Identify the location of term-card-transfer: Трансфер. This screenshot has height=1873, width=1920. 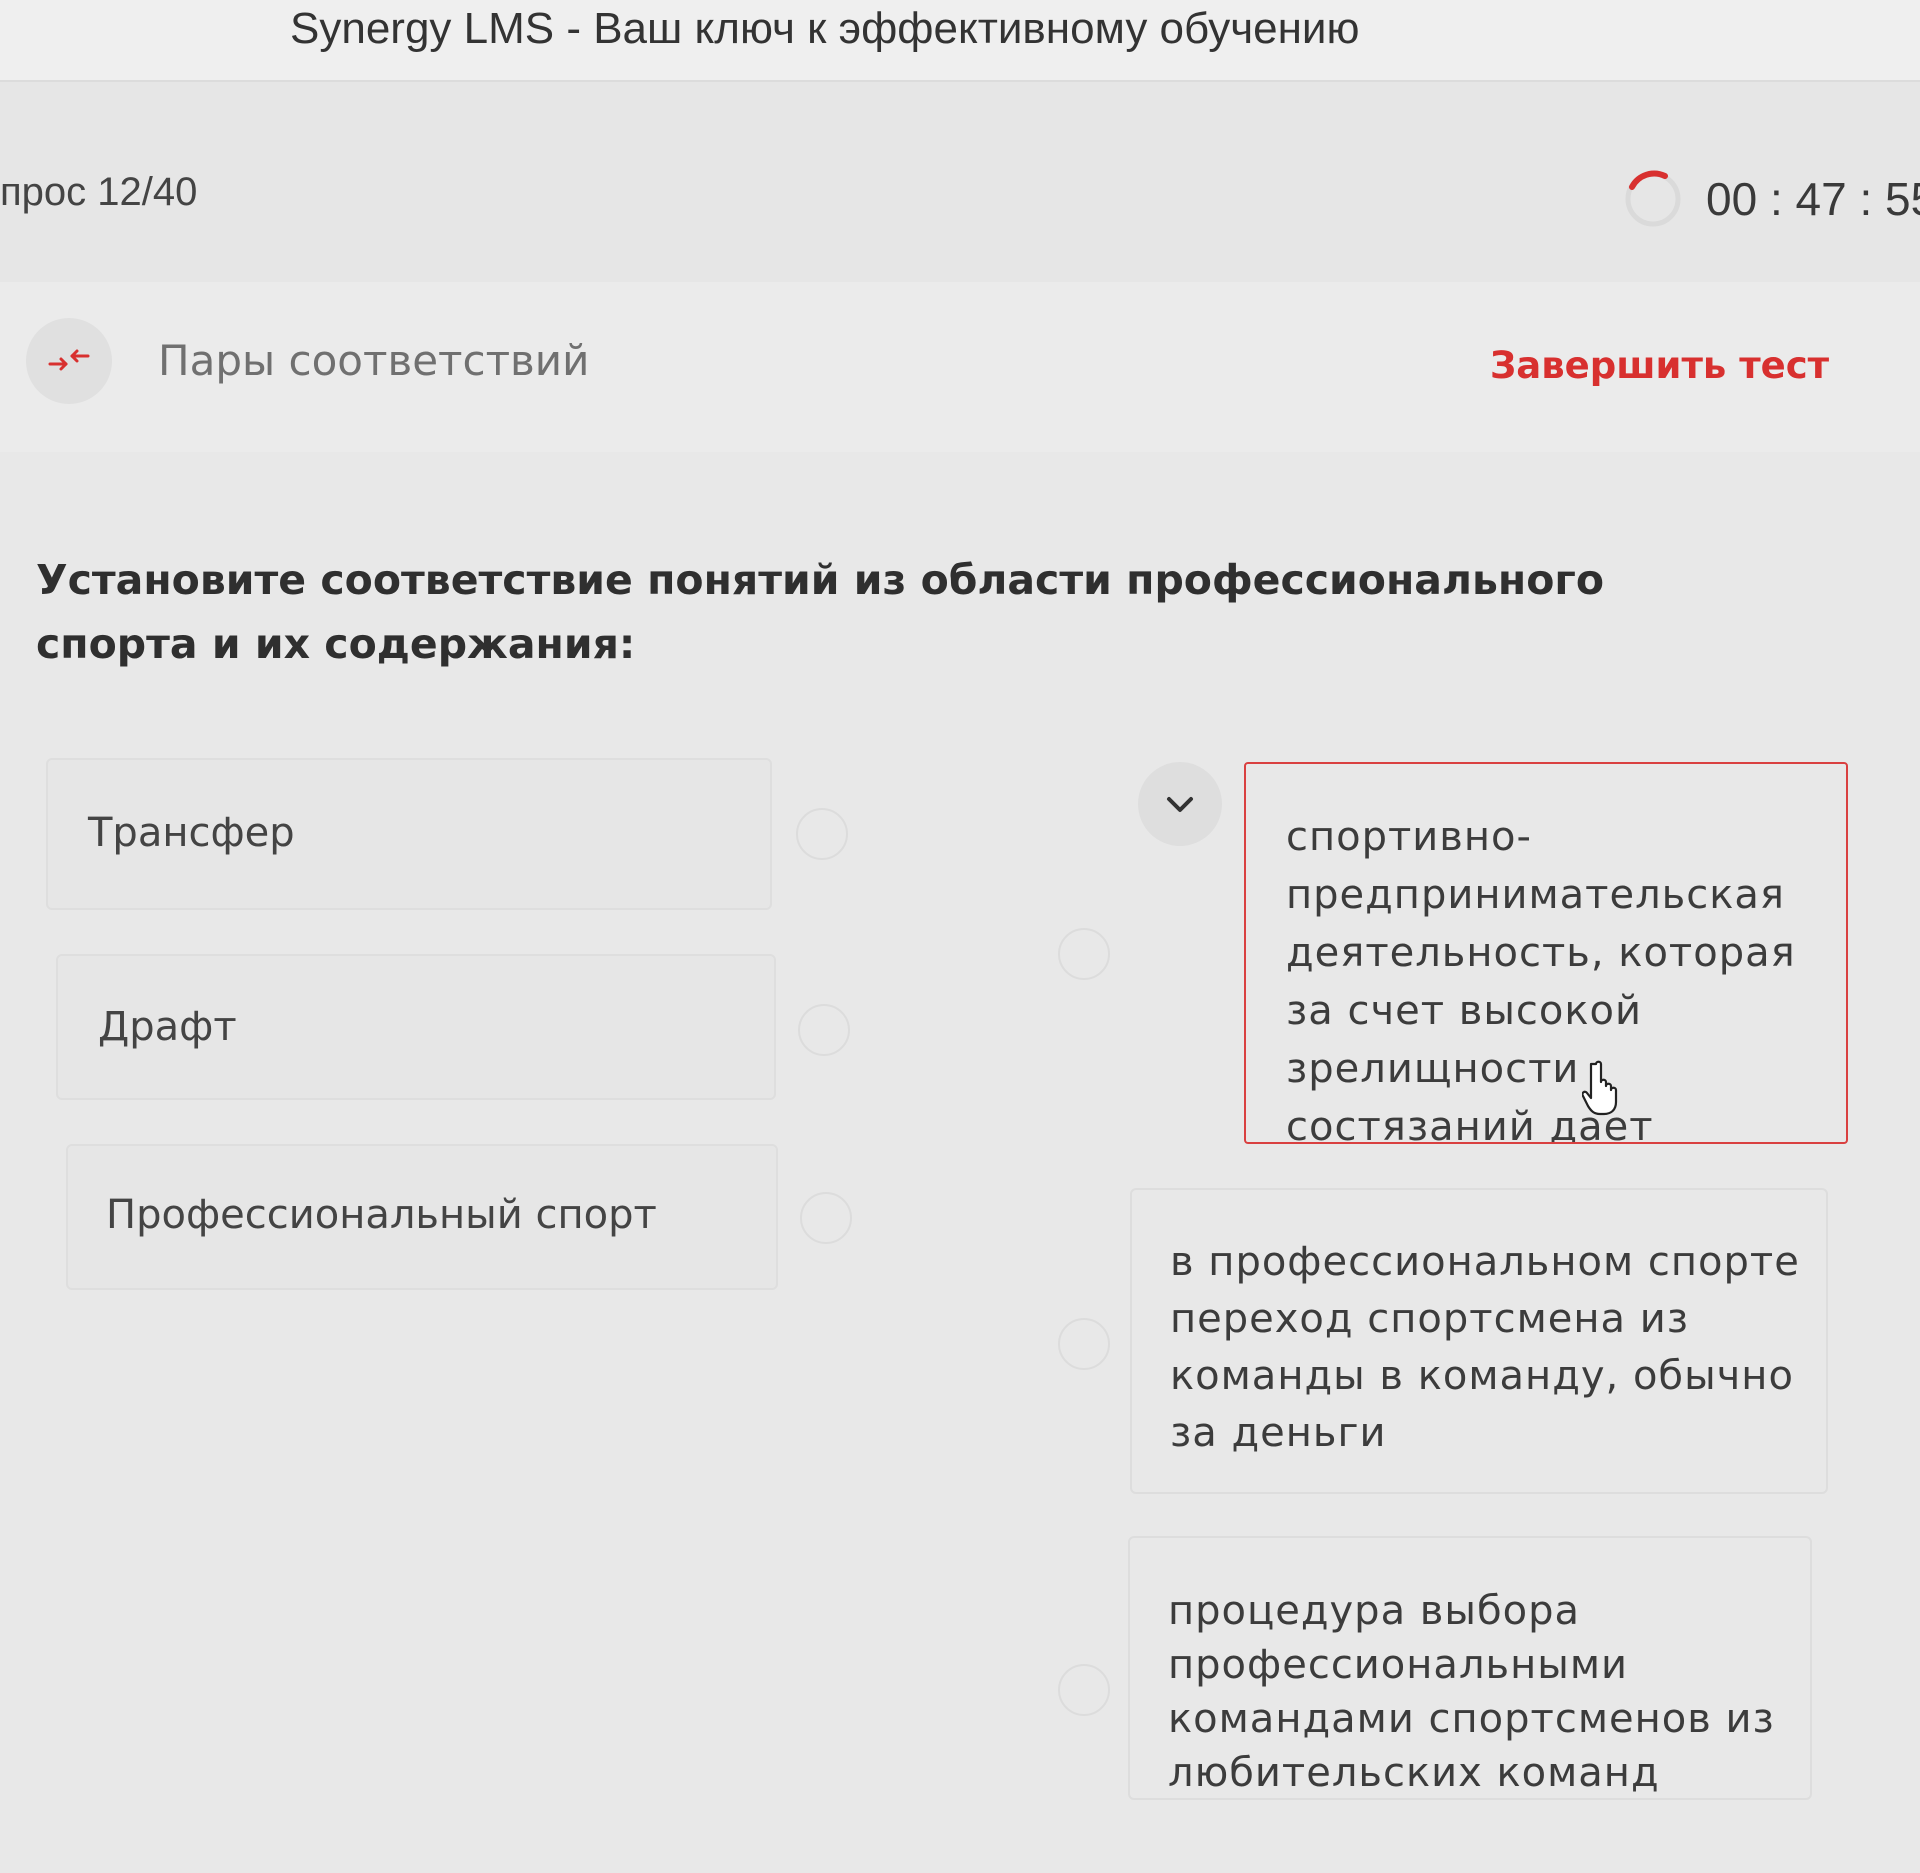
(409, 834).